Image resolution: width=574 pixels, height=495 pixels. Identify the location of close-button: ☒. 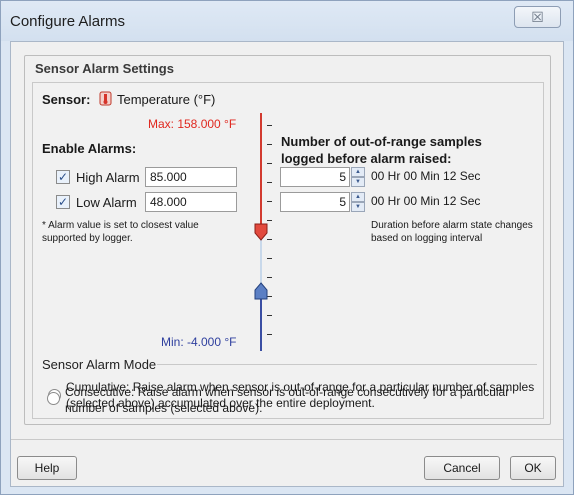
(537, 17).